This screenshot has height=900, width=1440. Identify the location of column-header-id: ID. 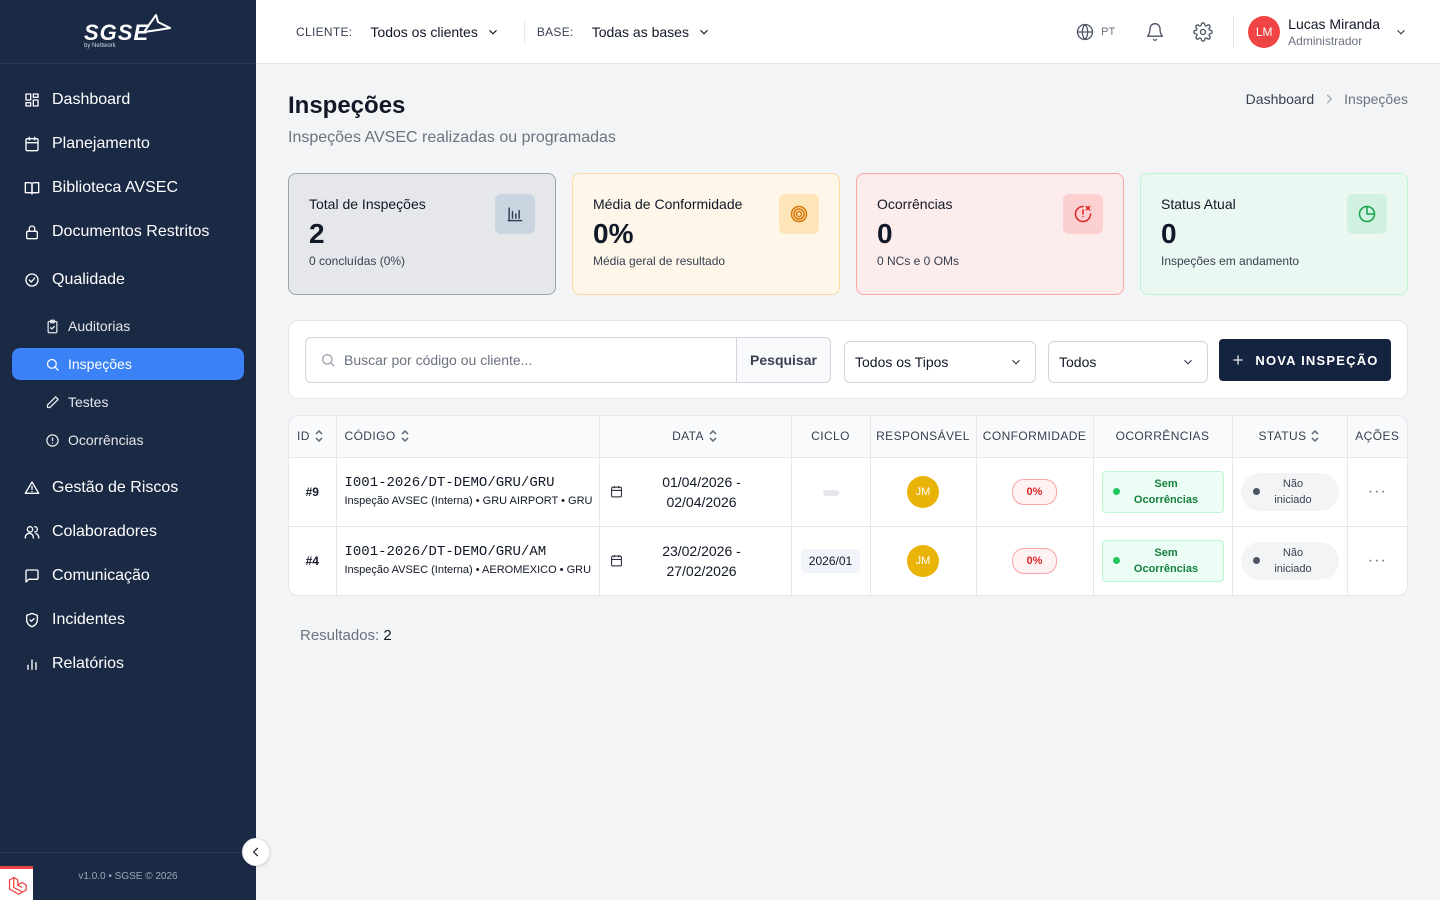
(313, 437).